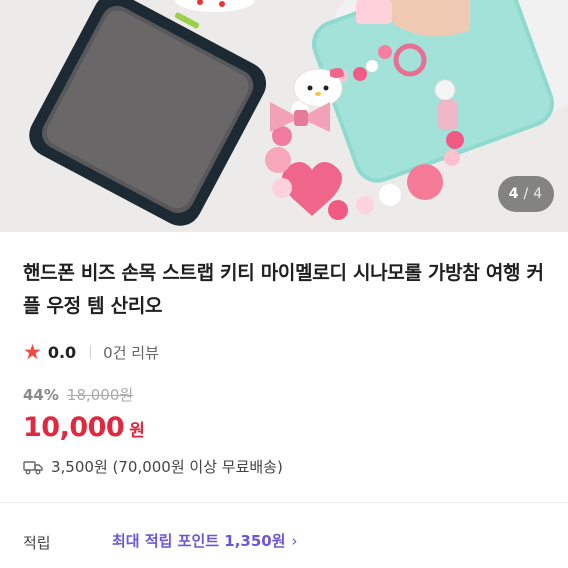  I want to click on review-count-link: 0건 리뷰, so click(131, 352).